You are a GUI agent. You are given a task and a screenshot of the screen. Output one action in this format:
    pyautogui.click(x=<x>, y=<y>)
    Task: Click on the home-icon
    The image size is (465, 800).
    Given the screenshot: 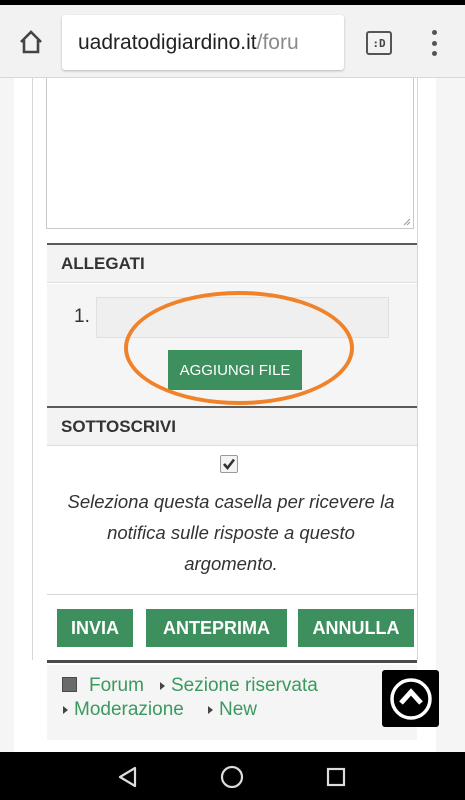 What is the action you would take?
    pyautogui.click(x=31, y=42)
    